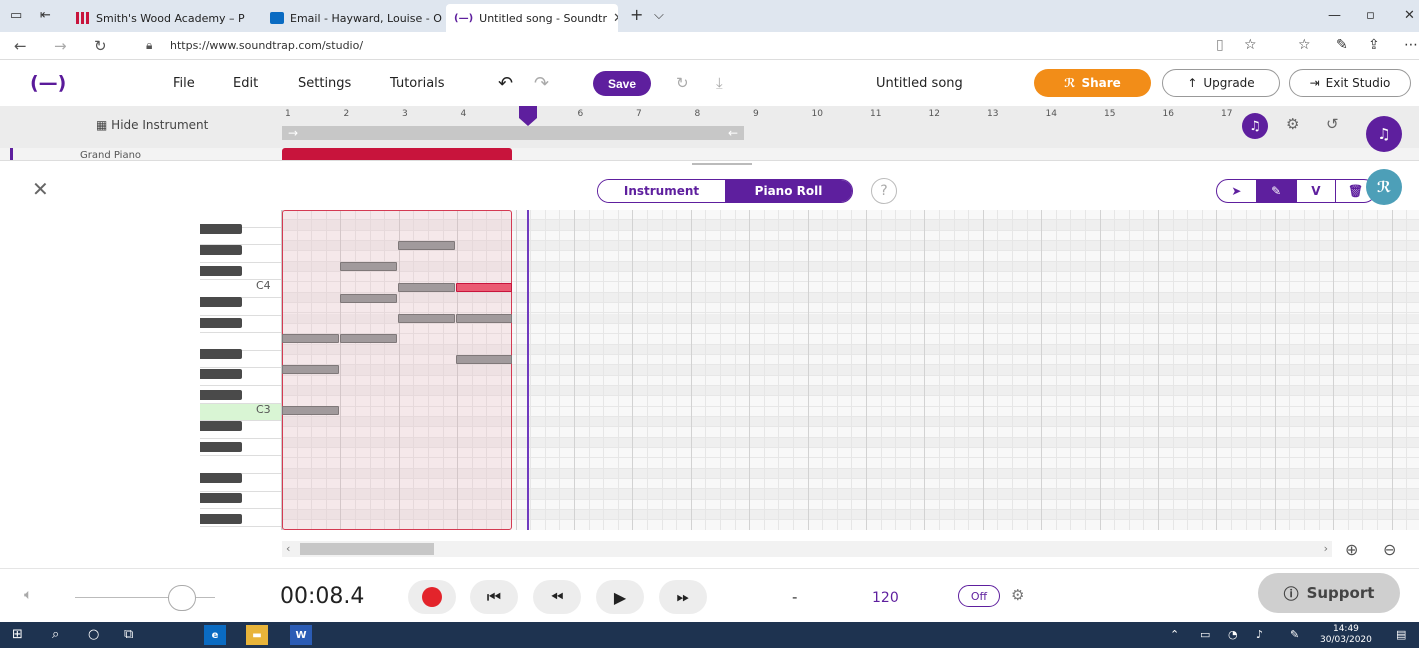 The image size is (1419, 648). What do you see at coordinates (464, 114) in the screenshot?
I see `bar-number: 4` at bounding box center [464, 114].